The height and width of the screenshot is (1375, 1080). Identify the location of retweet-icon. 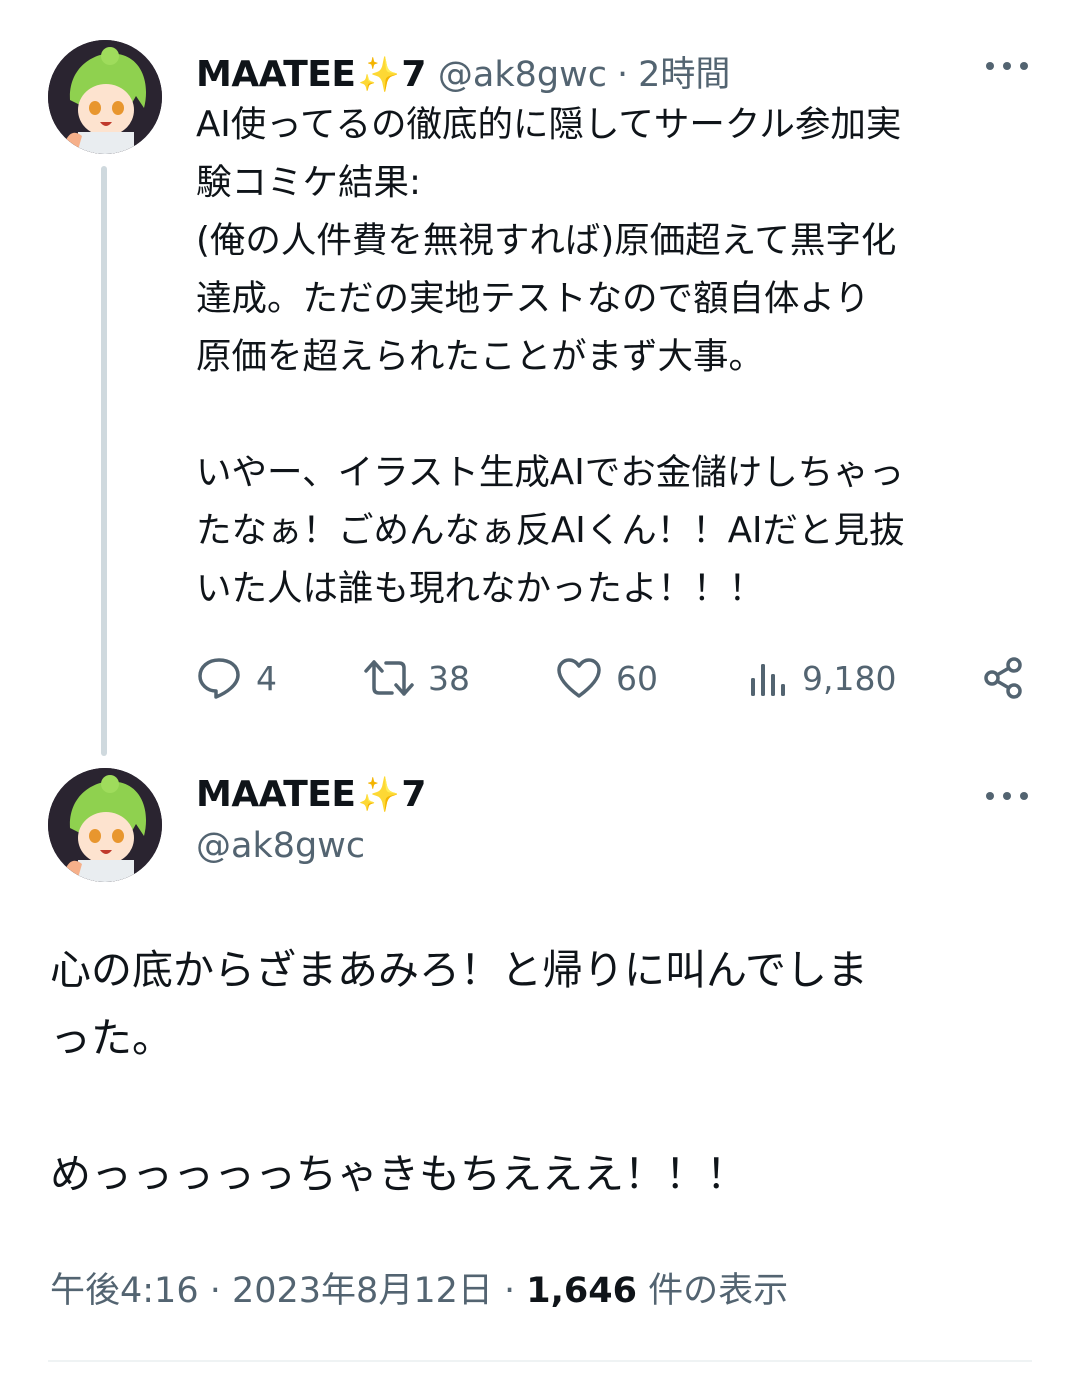
(389, 678).